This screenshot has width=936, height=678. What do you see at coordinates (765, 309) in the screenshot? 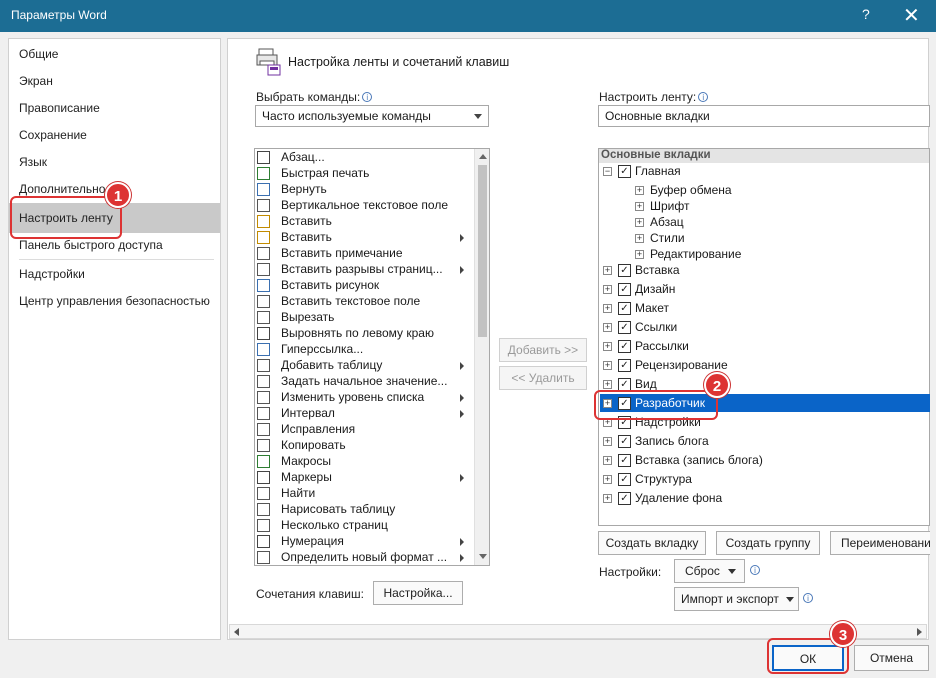
I see `tree-item: + ✓ Макет` at bounding box center [765, 309].